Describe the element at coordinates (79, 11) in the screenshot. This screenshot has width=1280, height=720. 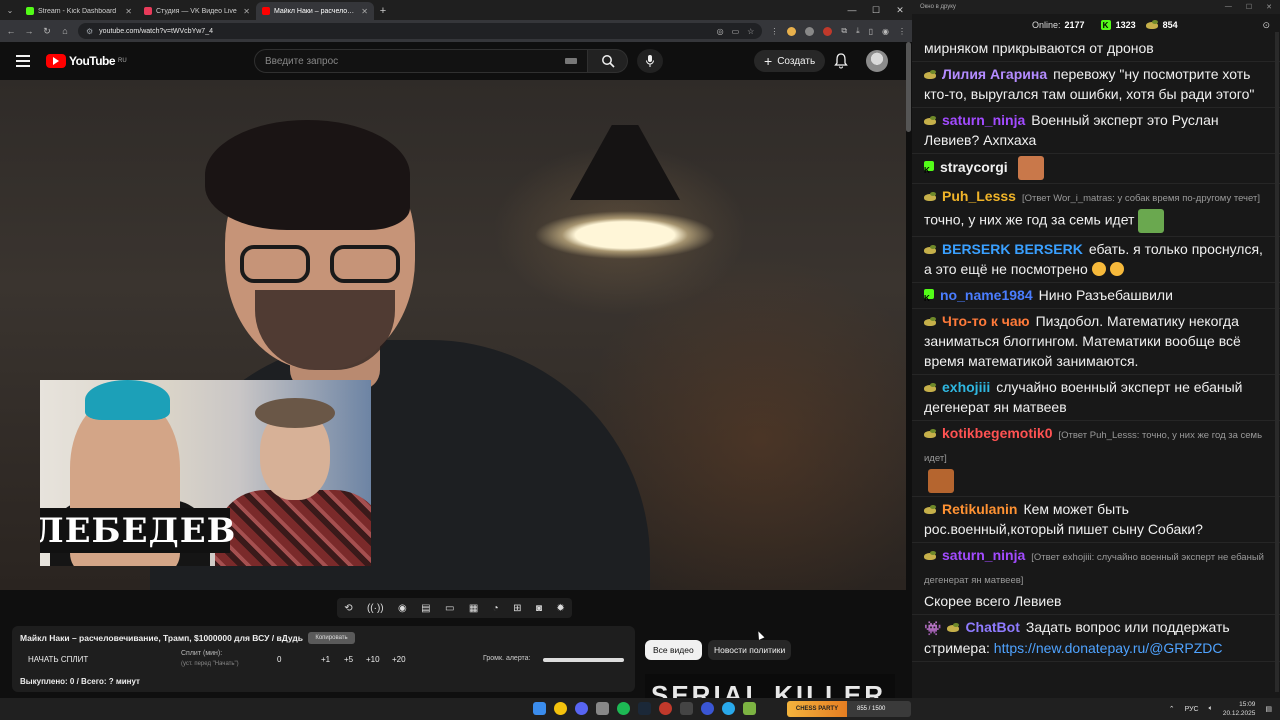
I see `browser-tab-kick: Stream - Kick Dashboard ✕` at that location.